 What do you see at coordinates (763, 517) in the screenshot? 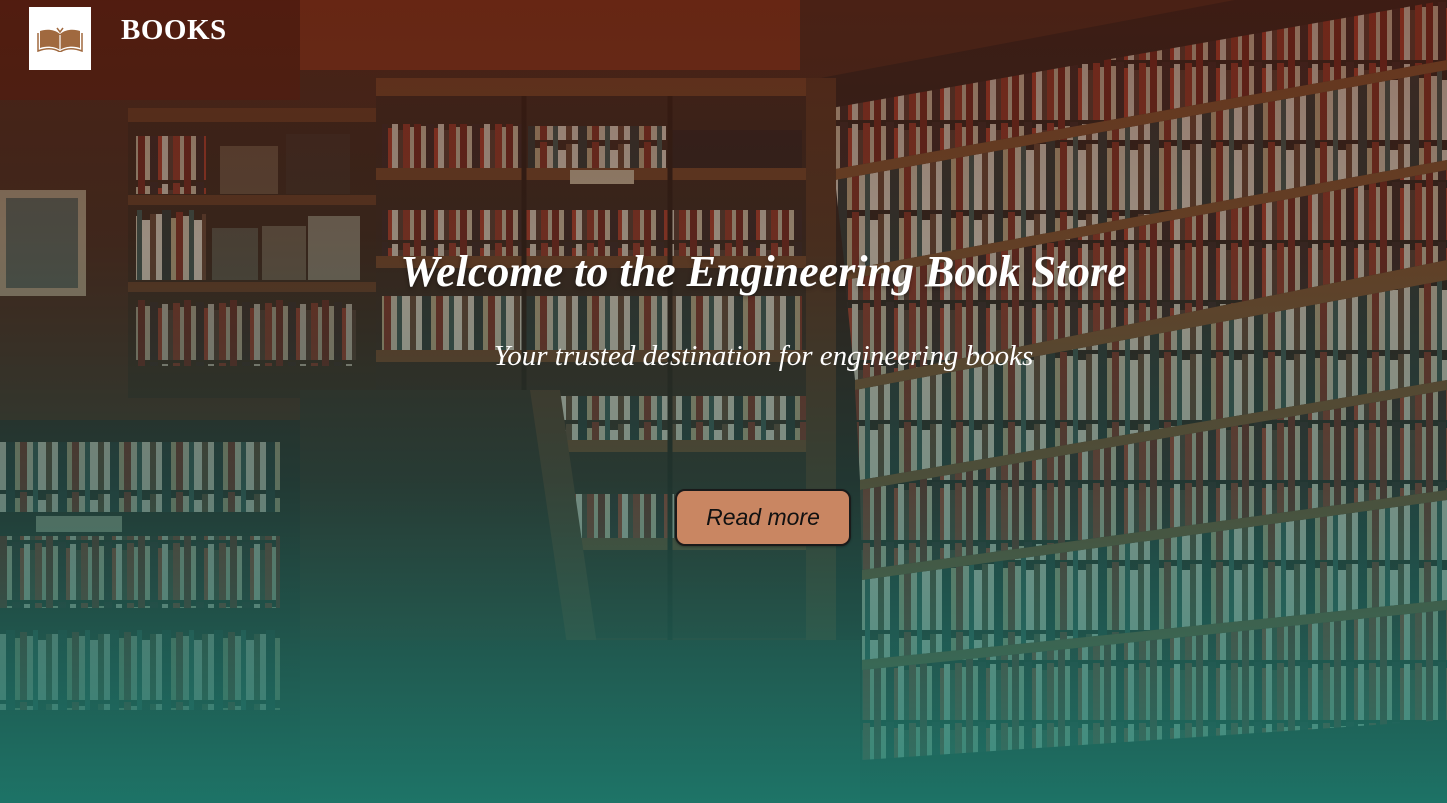
I see `read-more-button: Read more` at bounding box center [763, 517].